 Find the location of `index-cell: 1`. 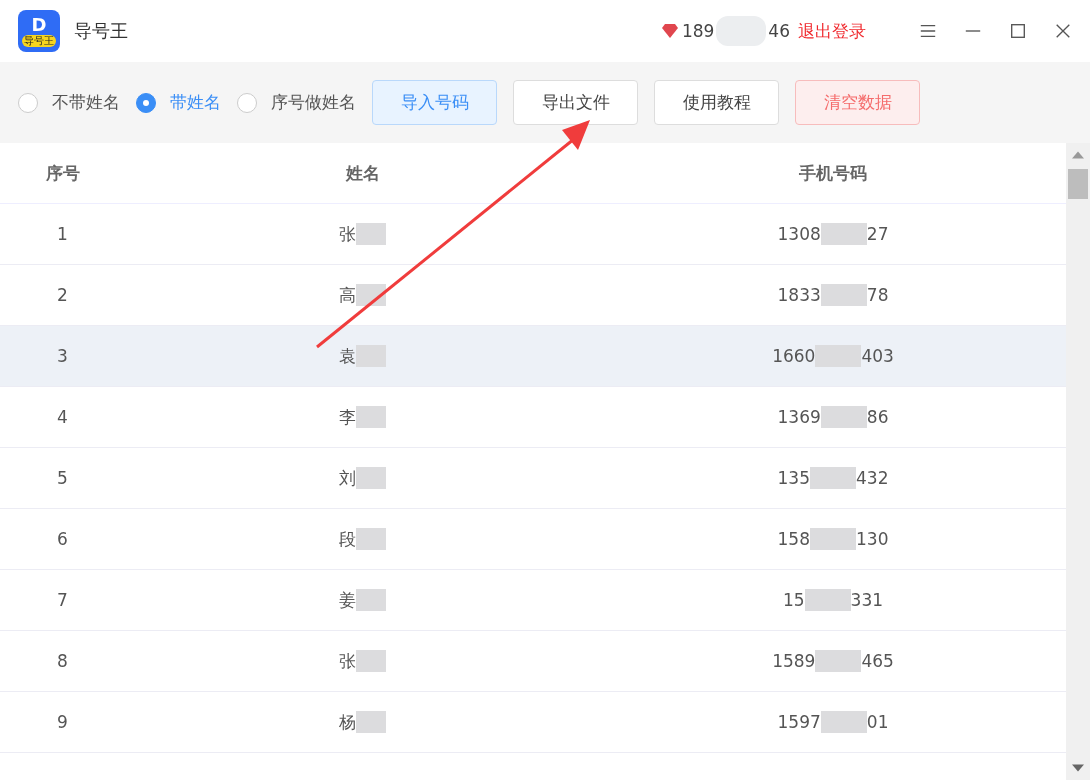

index-cell: 1 is located at coordinates (62, 234).